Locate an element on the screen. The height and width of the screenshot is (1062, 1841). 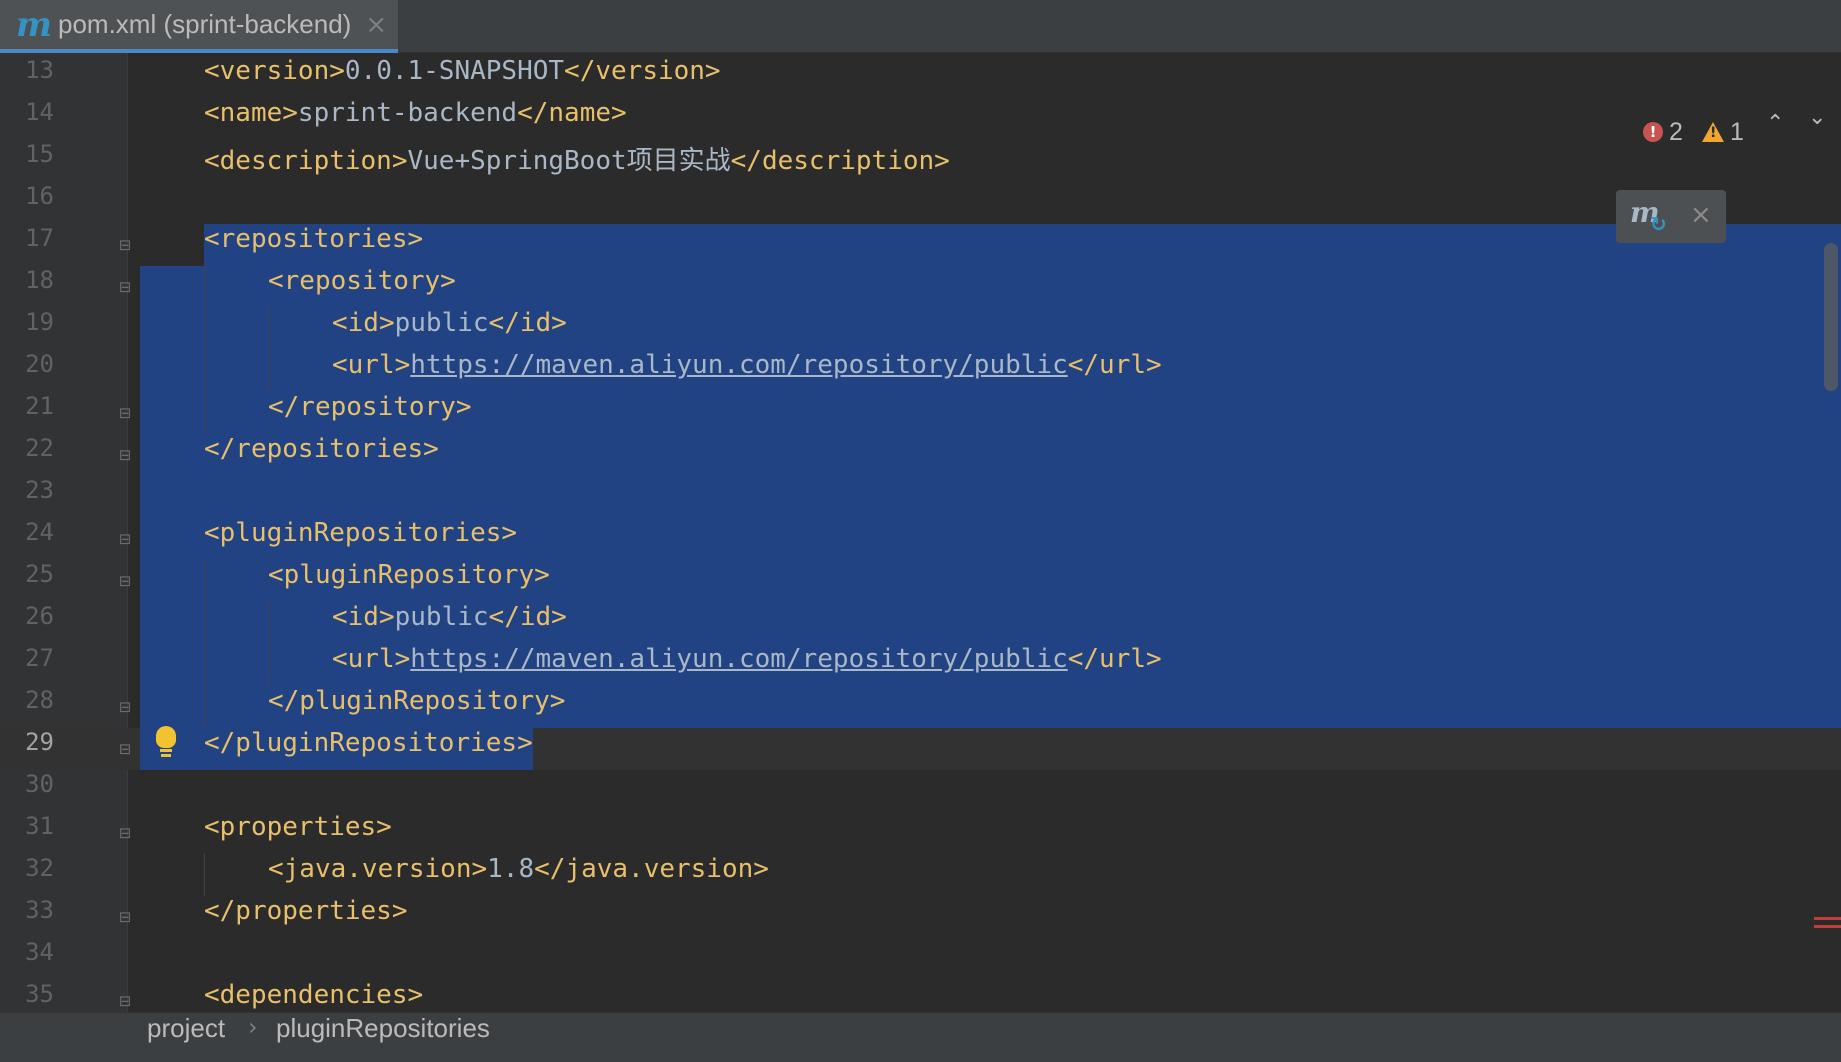
code-line: 17 ⊟ <repositories> is located at coordinates (920, 245).